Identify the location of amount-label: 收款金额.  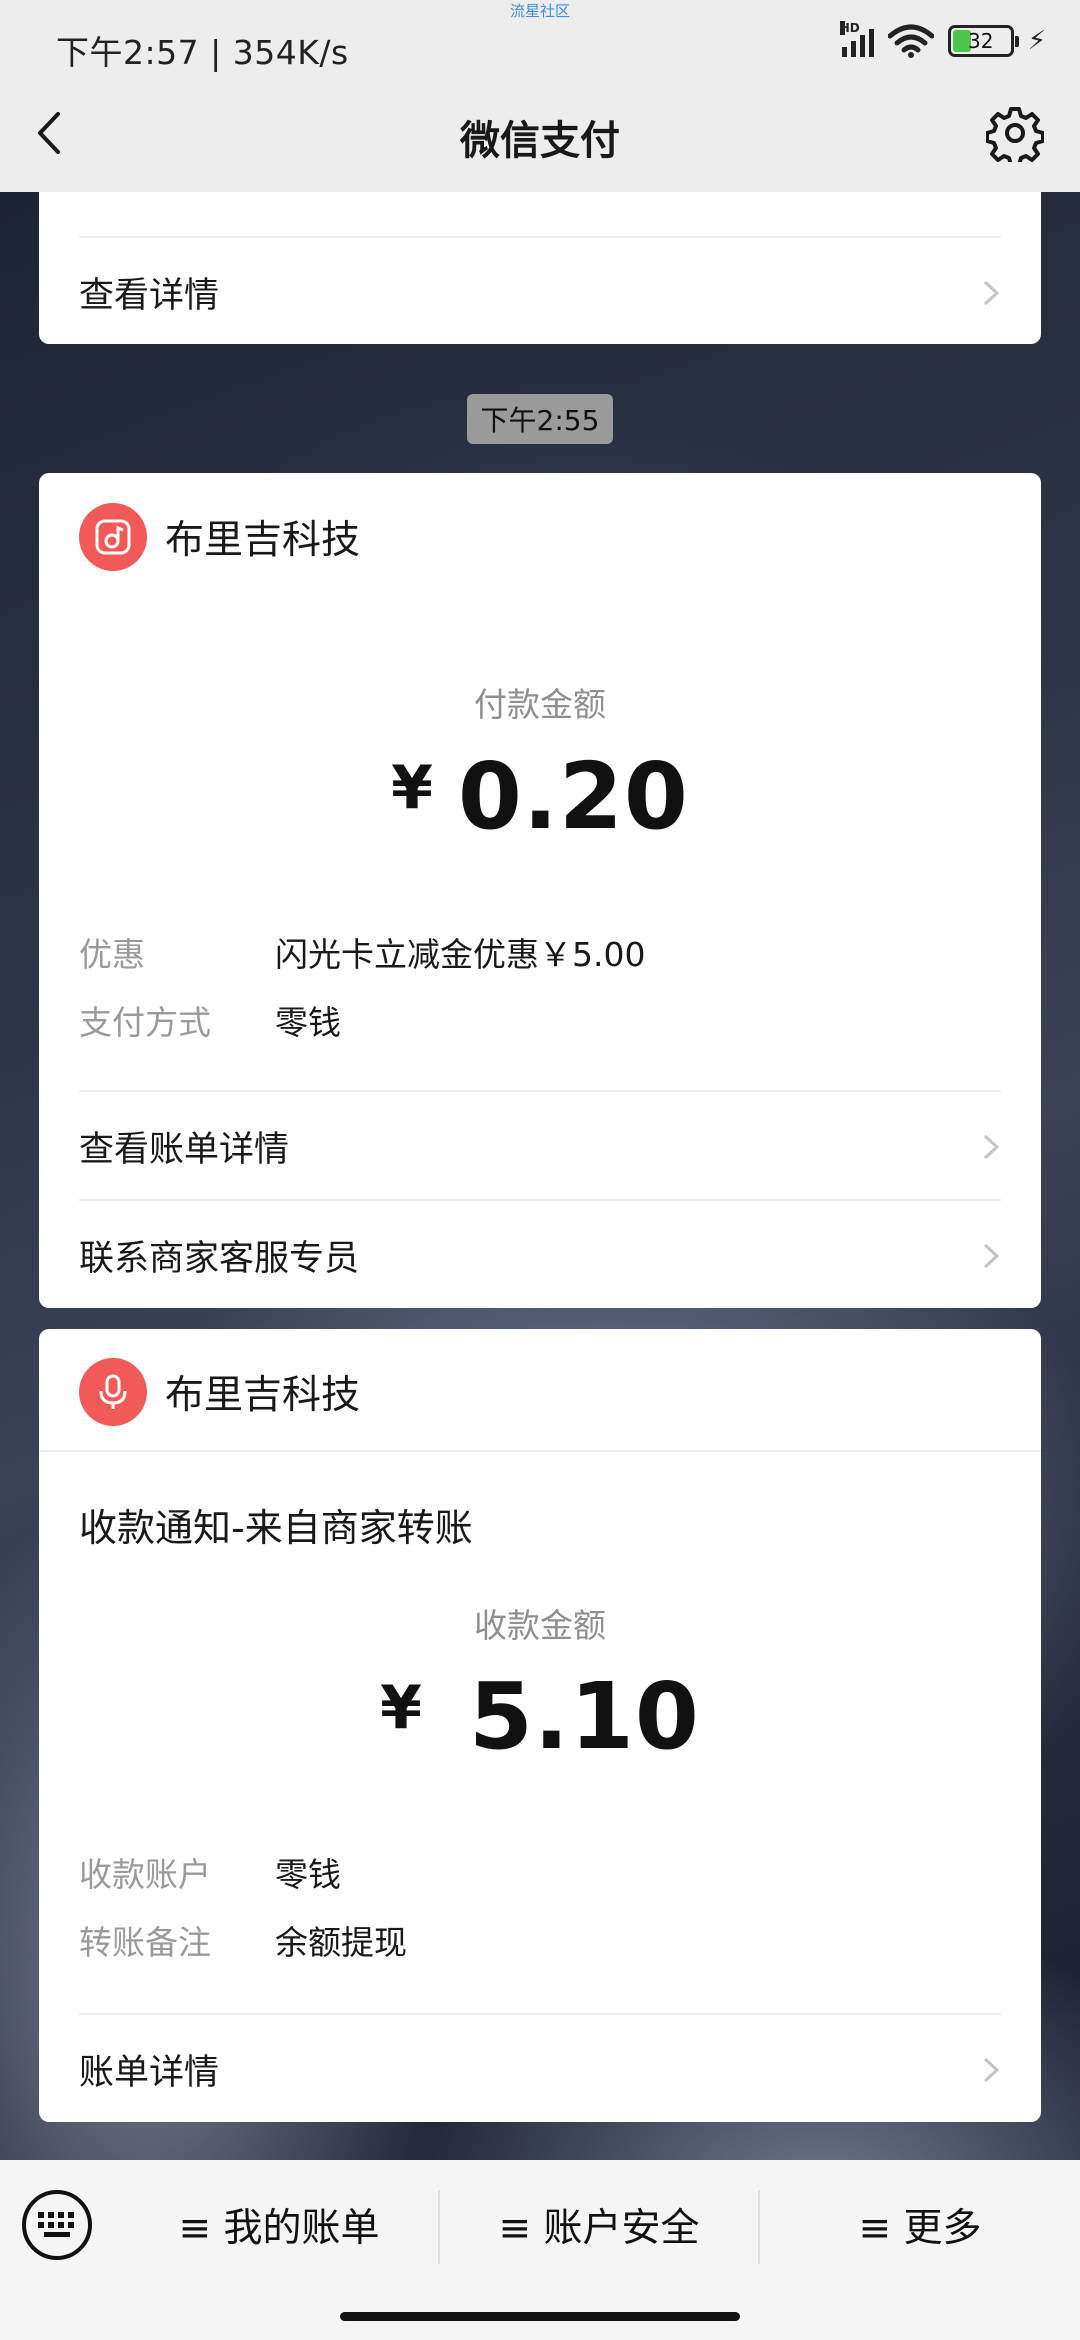
(540, 1625).